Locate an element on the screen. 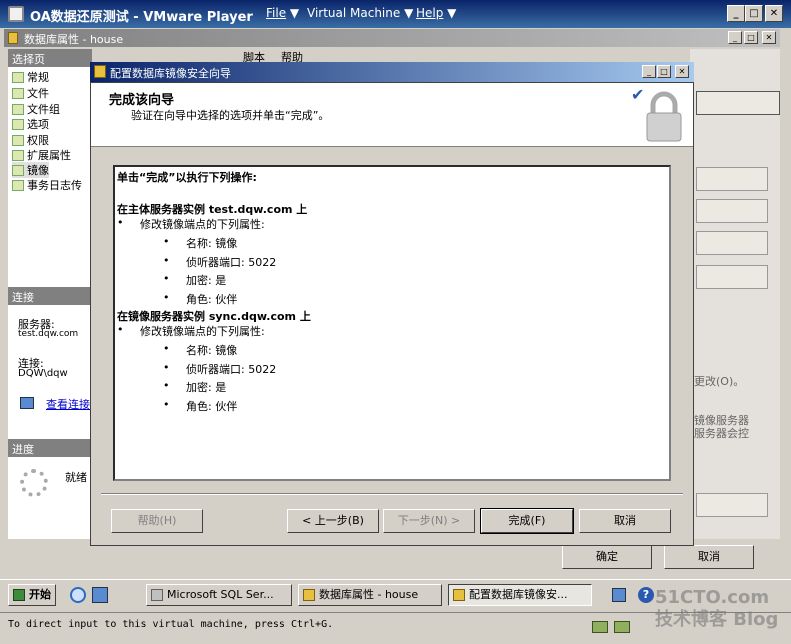 The image size is (791, 644). progress-spinner-icon is located at coordinates (34, 483).